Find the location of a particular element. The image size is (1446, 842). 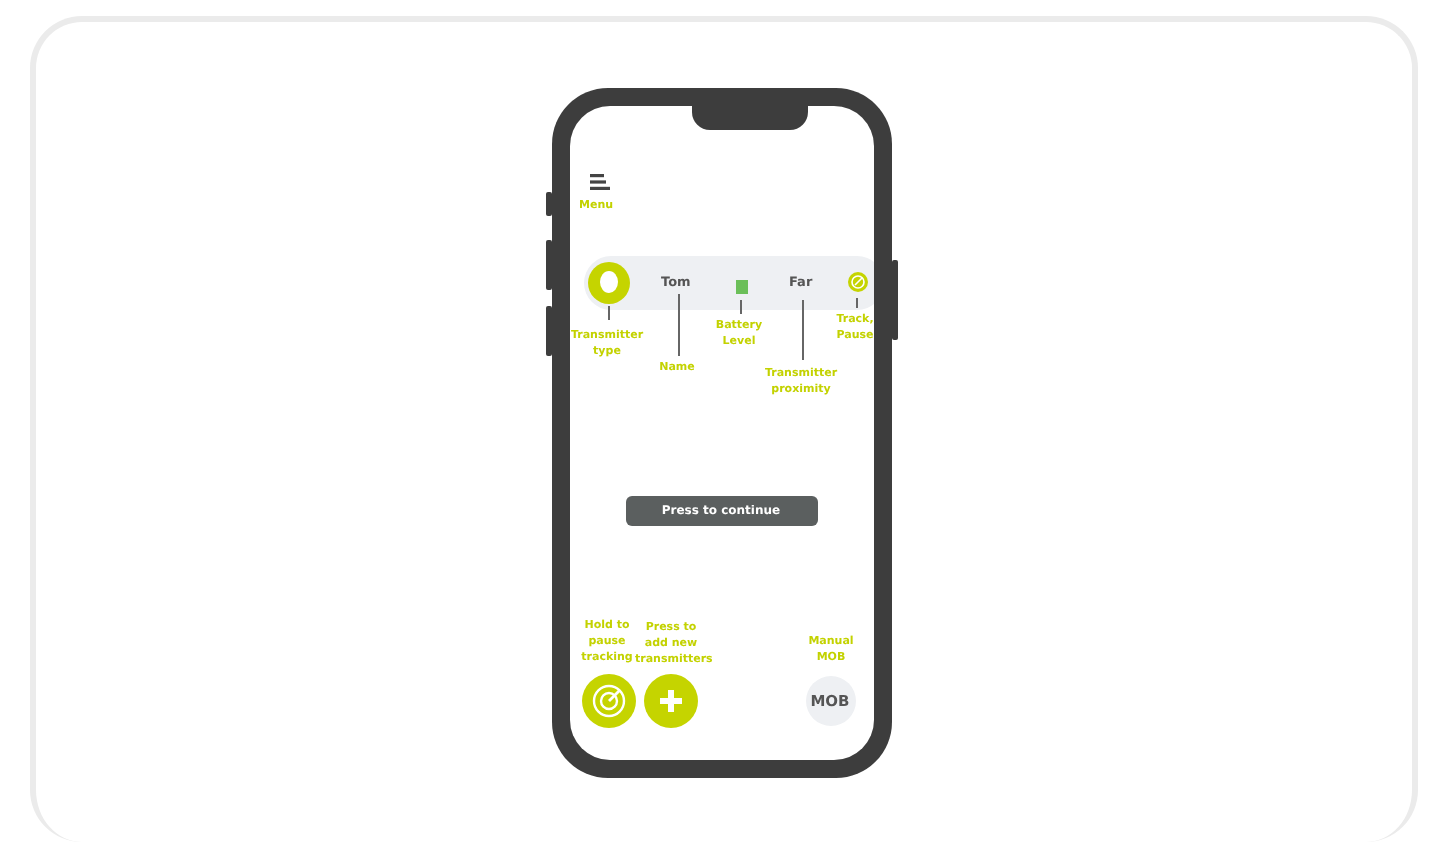

egg-icon is located at coordinates (608, 283).